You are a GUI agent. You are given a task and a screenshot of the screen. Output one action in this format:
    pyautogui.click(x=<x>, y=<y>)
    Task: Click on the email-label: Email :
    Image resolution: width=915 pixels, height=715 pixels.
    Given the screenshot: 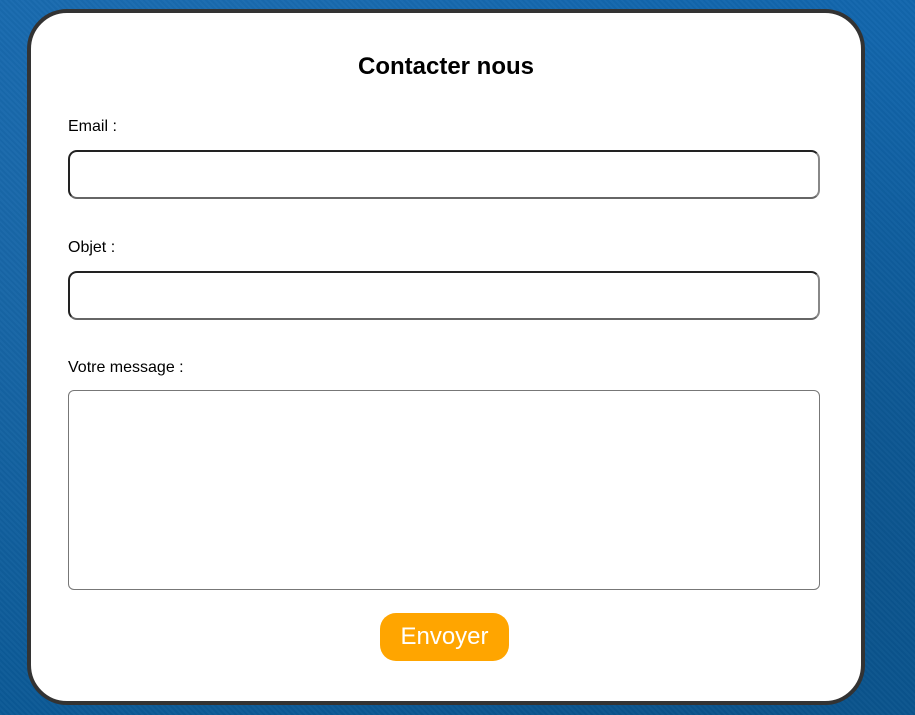 What is the action you would take?
    pyautogui.click(x=92, y=126)
    